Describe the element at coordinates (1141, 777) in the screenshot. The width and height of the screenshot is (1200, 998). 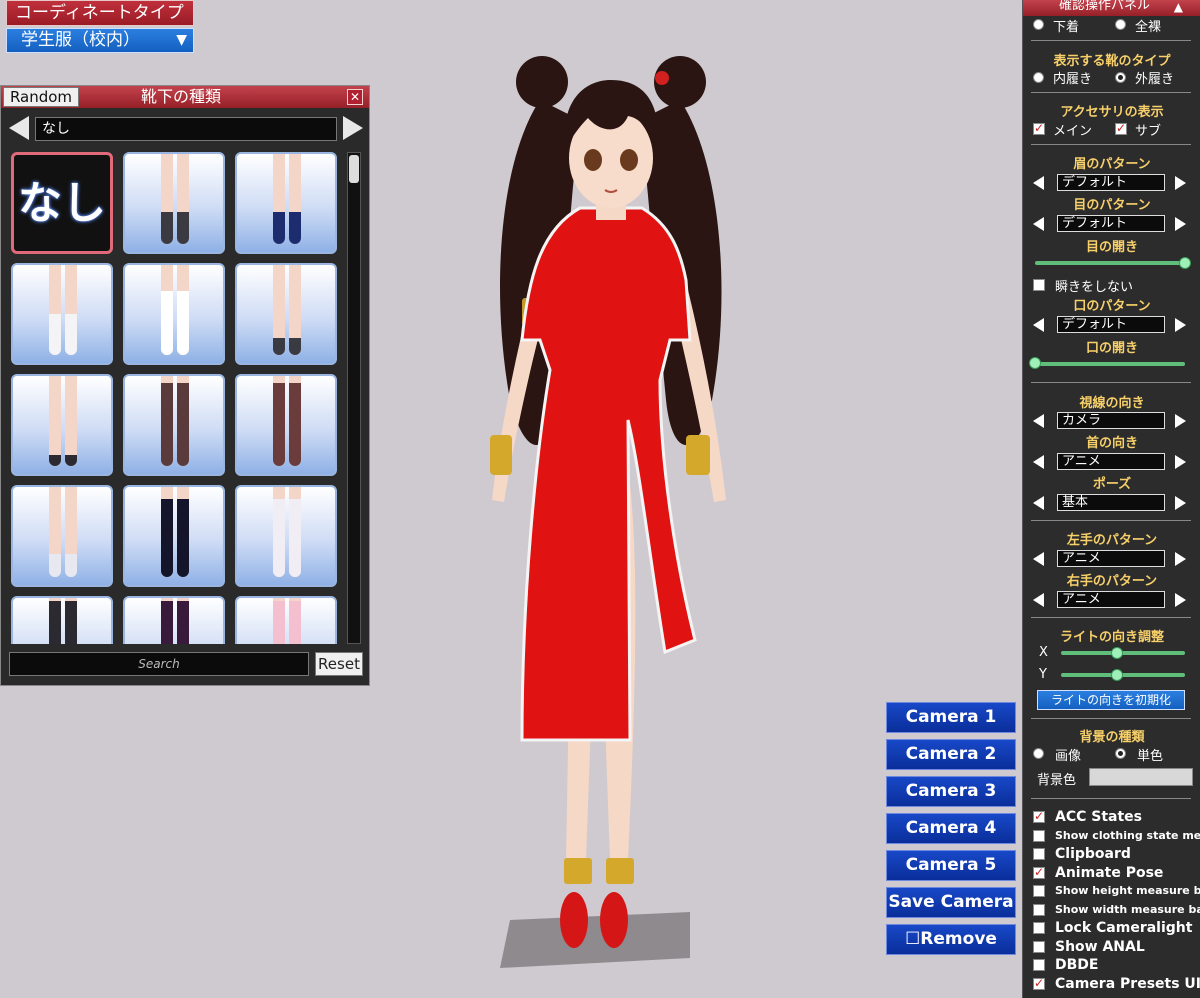
I see `bg-color-swatch` at that location.